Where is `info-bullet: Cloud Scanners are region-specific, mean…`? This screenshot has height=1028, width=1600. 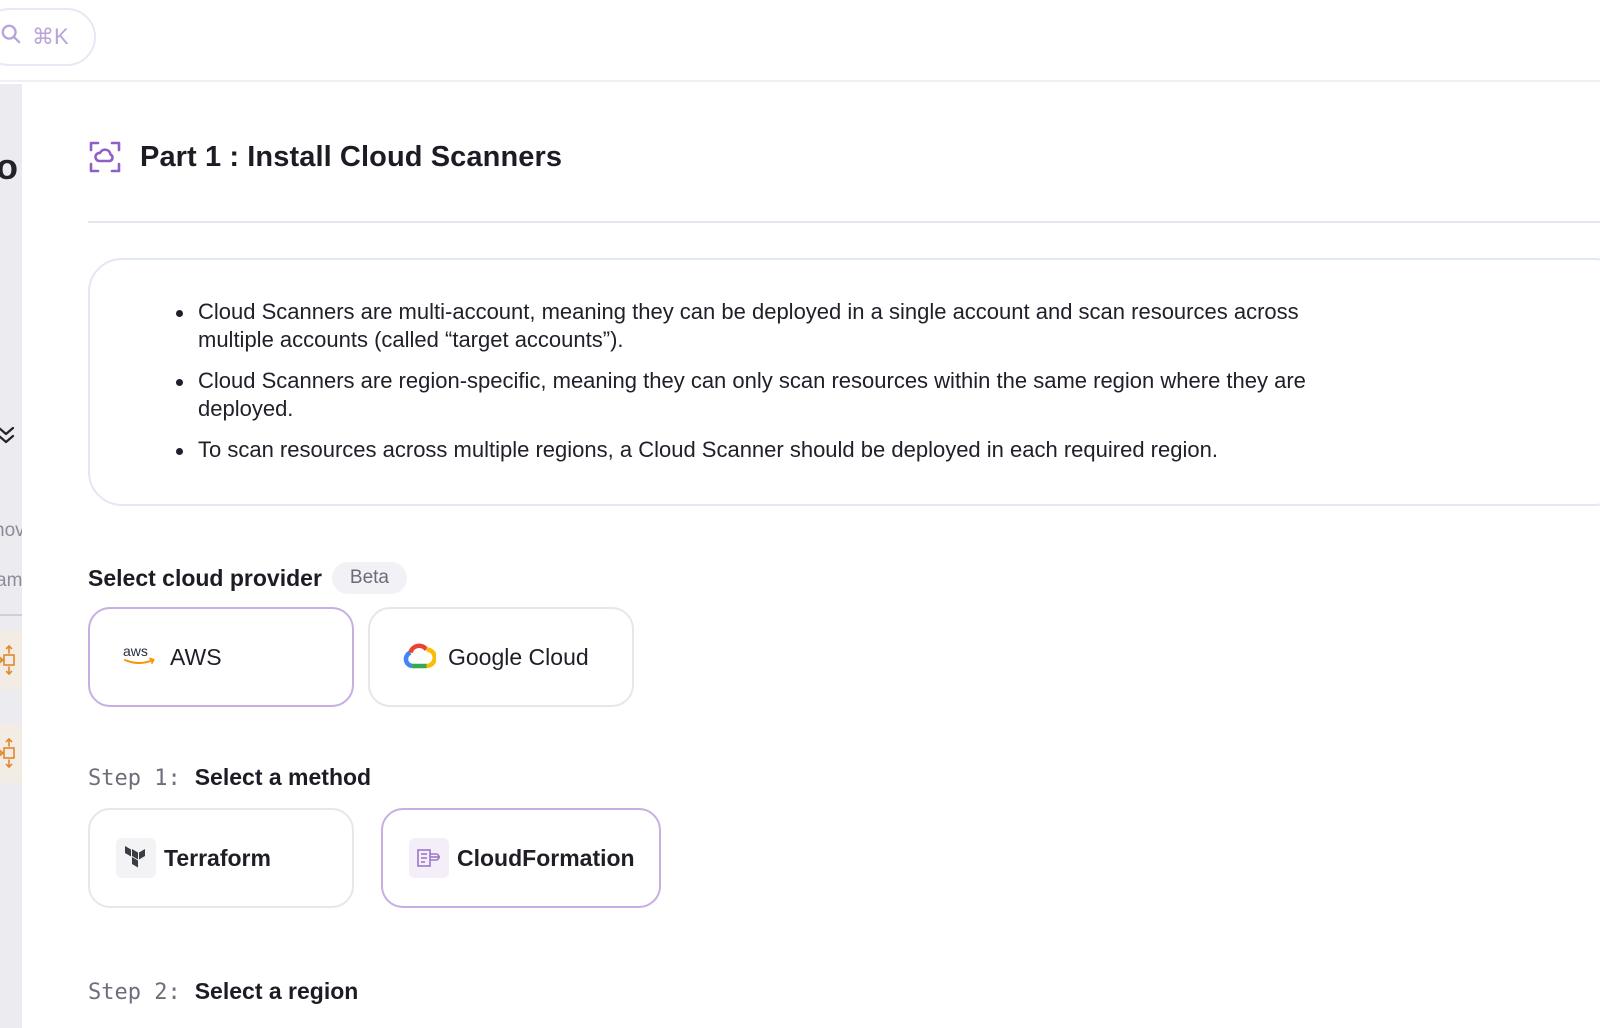 info-bullet: Cloud Scanners are region-specific, mean… is located at coordinates (751, 395).